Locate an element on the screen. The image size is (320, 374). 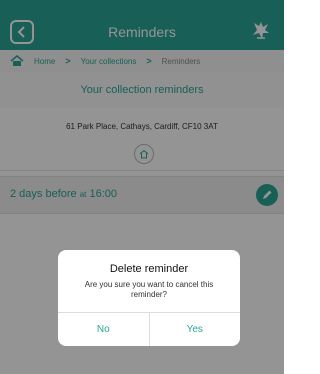
dialog-title: Delete reminder is located at coordinates (149, 269).